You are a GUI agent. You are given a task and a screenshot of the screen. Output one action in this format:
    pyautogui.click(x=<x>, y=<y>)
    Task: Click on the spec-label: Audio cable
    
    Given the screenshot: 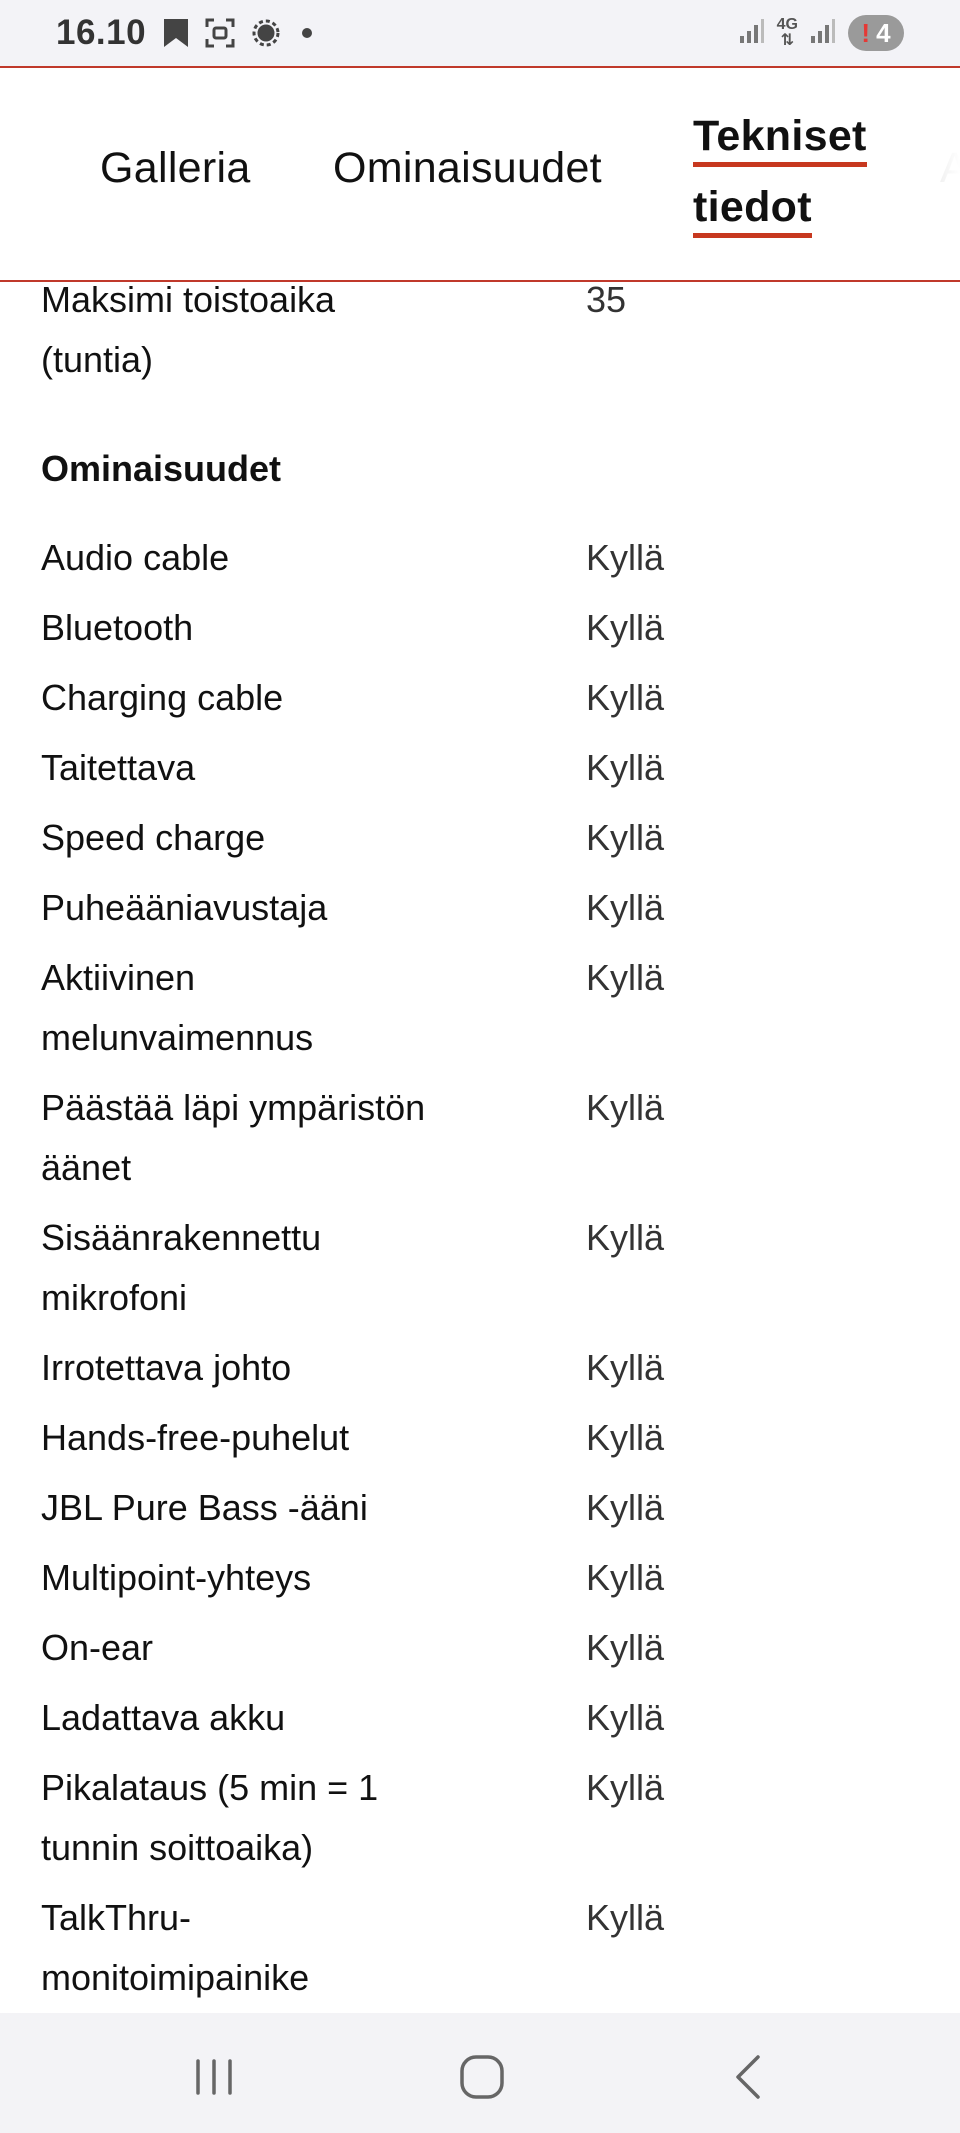 What is the action you would take?
    pyautogui.click(x=135, y=557)
    